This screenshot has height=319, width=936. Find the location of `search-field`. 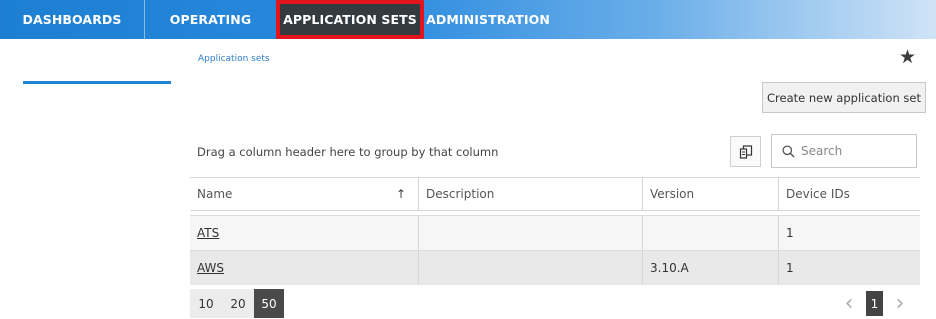

search-field is located at coordinates (844, 151).